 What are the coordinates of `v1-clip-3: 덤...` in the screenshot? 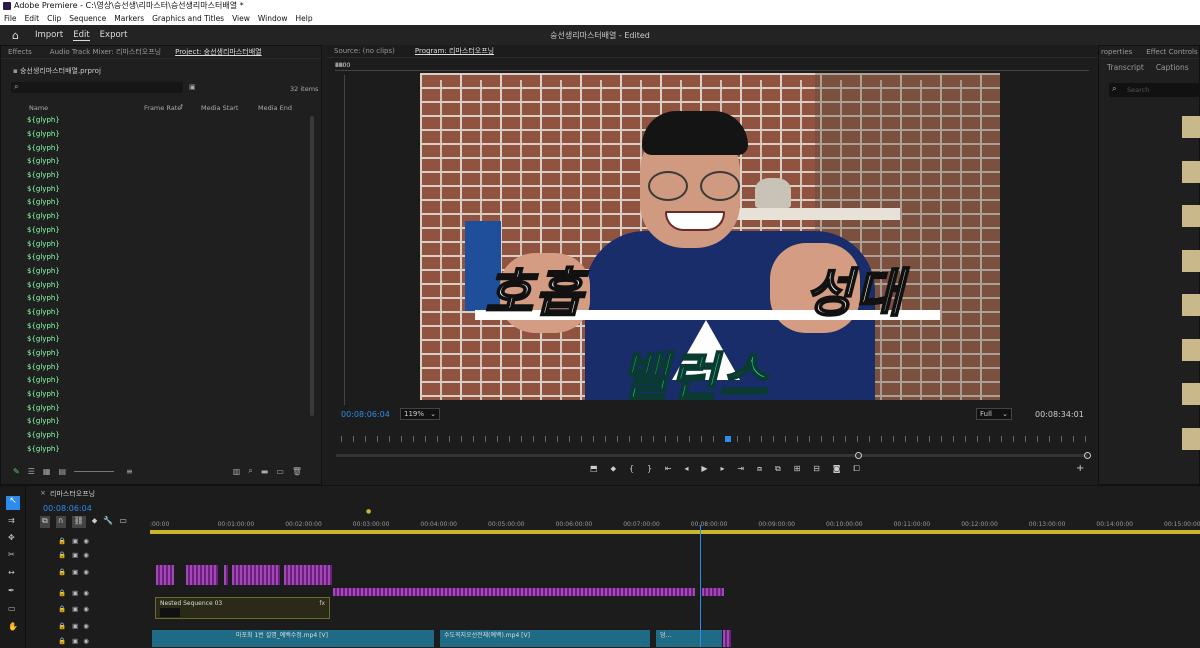 It's located at (689, 638).